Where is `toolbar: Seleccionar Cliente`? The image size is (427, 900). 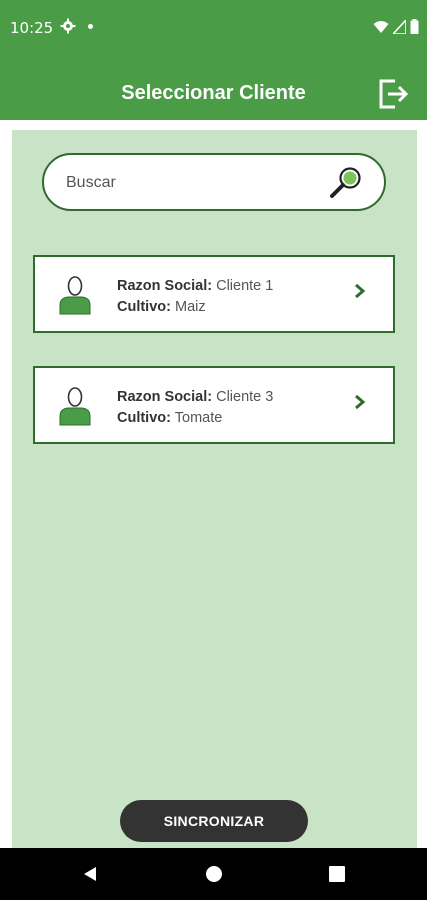
toolbar: Seleccionar Cliente is located at coordinates (213, 88).